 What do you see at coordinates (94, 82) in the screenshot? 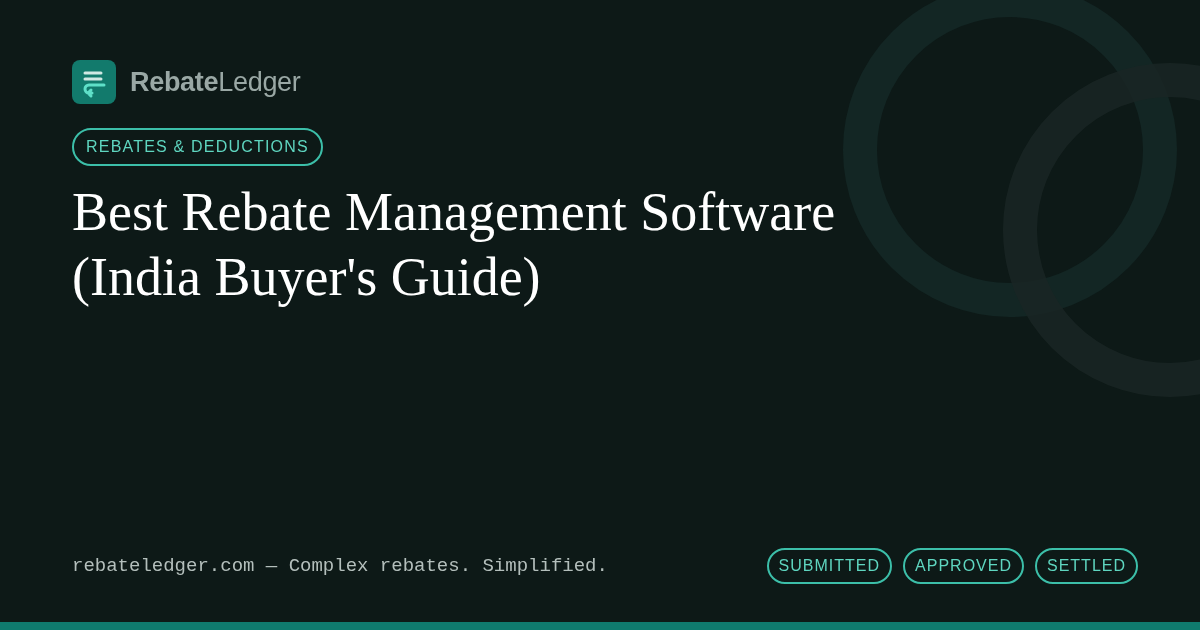
I see `logo-icon` at bounding box center [94, 82].